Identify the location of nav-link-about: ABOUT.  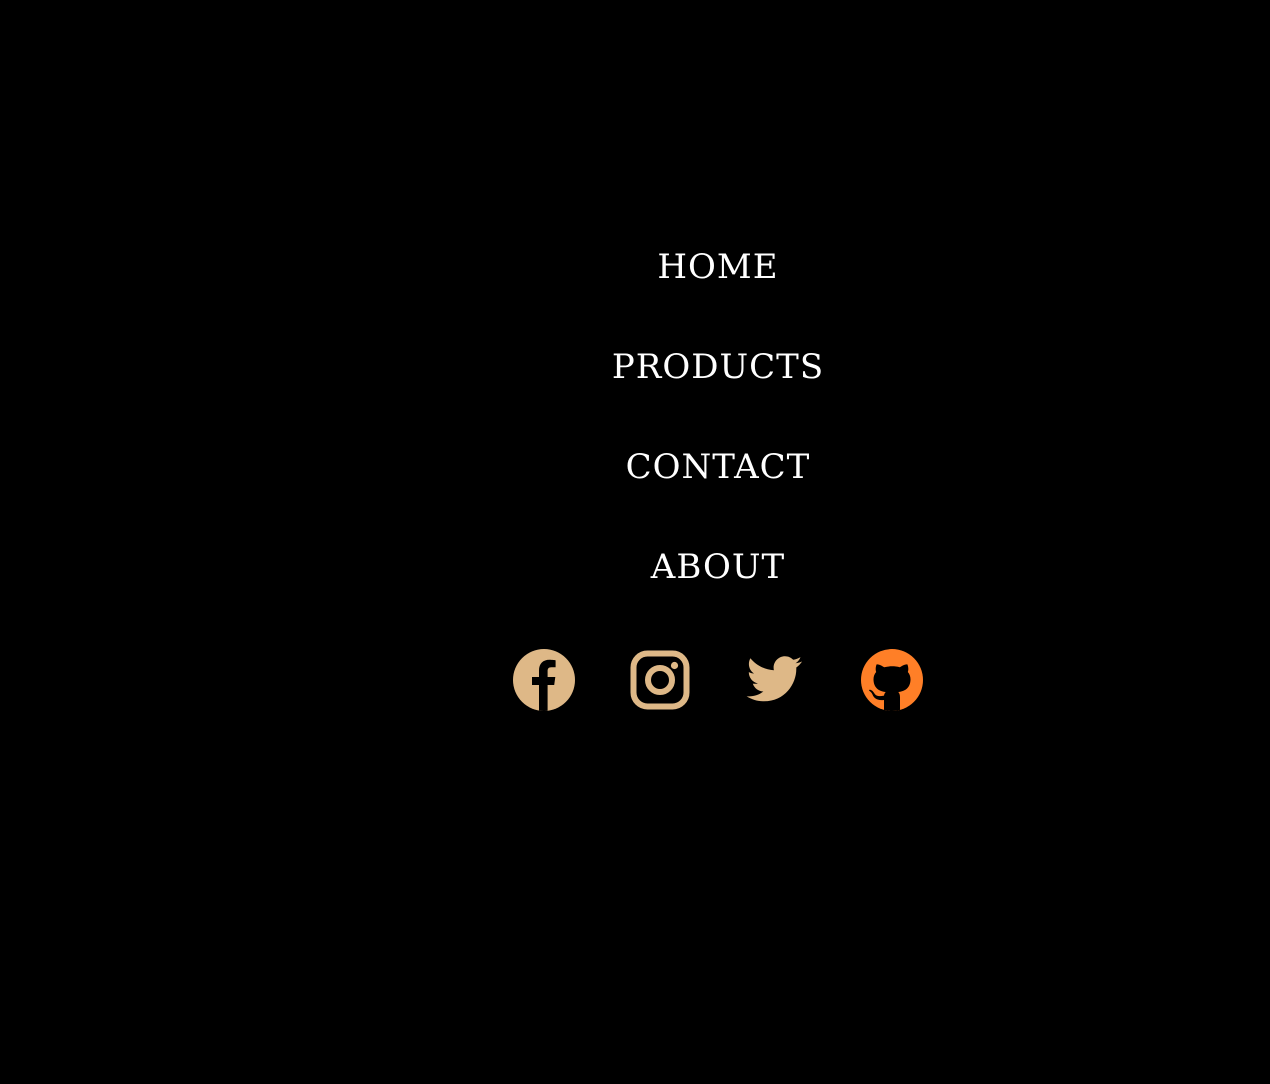
(718, 567).